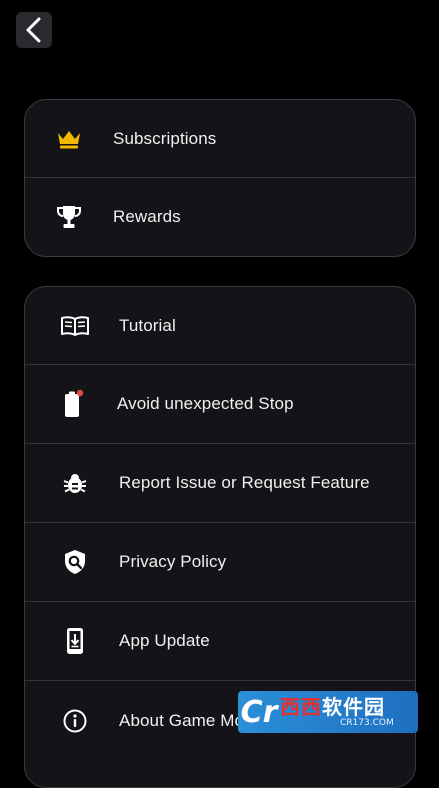 The image size is (439, 788). I want to click on watermark-brand-b: 软件园, so click(353, 706).